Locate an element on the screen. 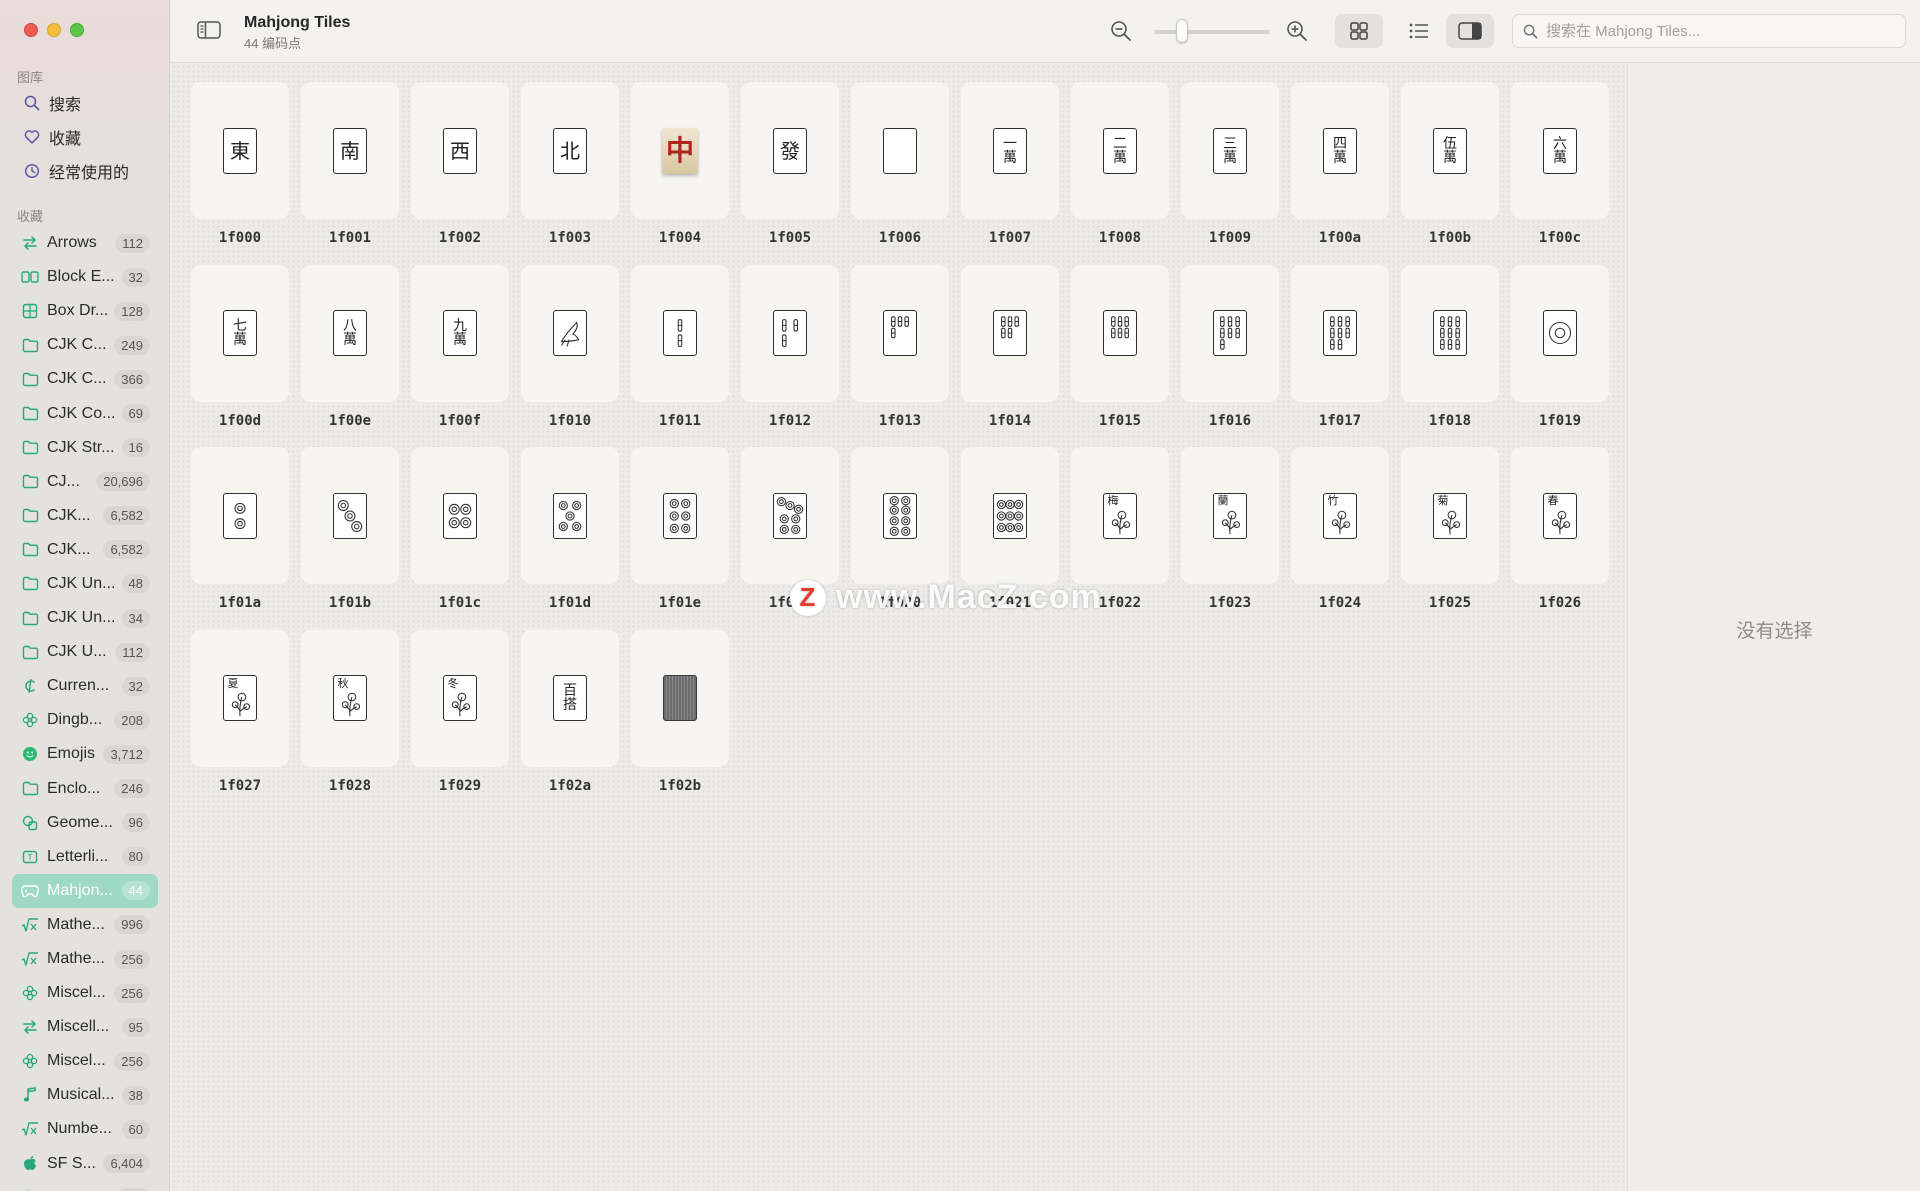 The height and width of the screenshot is (1191, 1920). tile-item: 1f012 is located at coordinates (790, 354).